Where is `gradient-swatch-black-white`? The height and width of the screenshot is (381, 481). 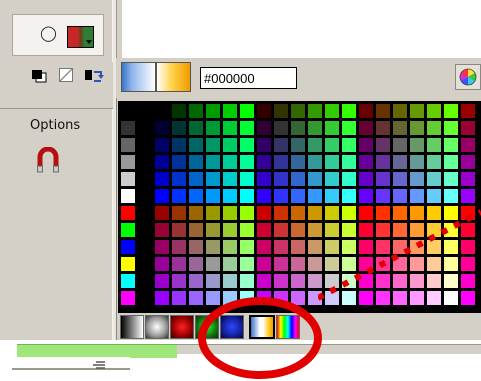 gradient-swatch-black-white is located at coordinates (132, 327).